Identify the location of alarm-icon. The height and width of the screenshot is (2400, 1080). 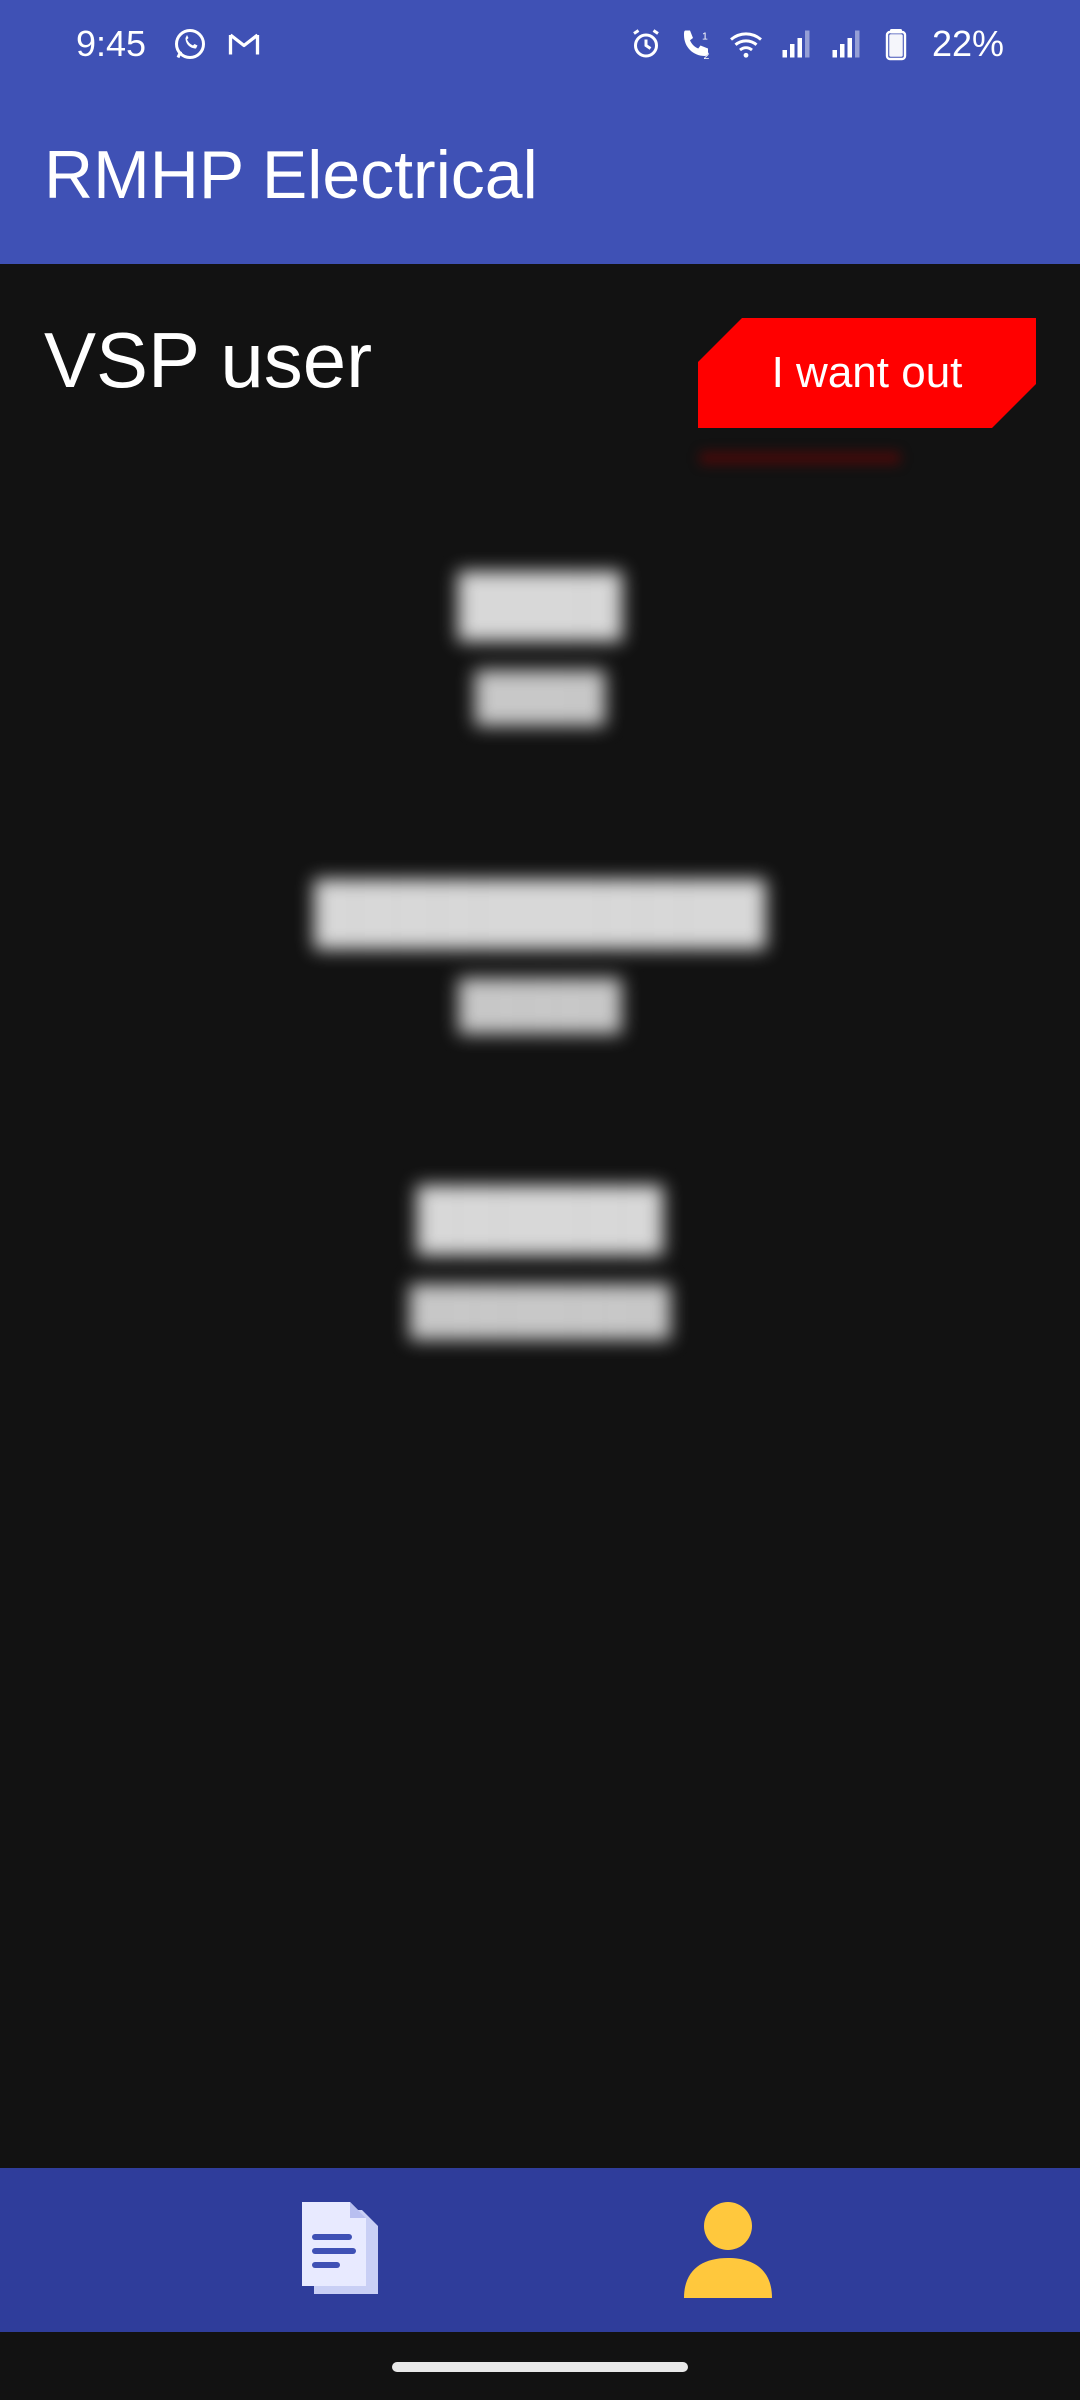
(646, 44).